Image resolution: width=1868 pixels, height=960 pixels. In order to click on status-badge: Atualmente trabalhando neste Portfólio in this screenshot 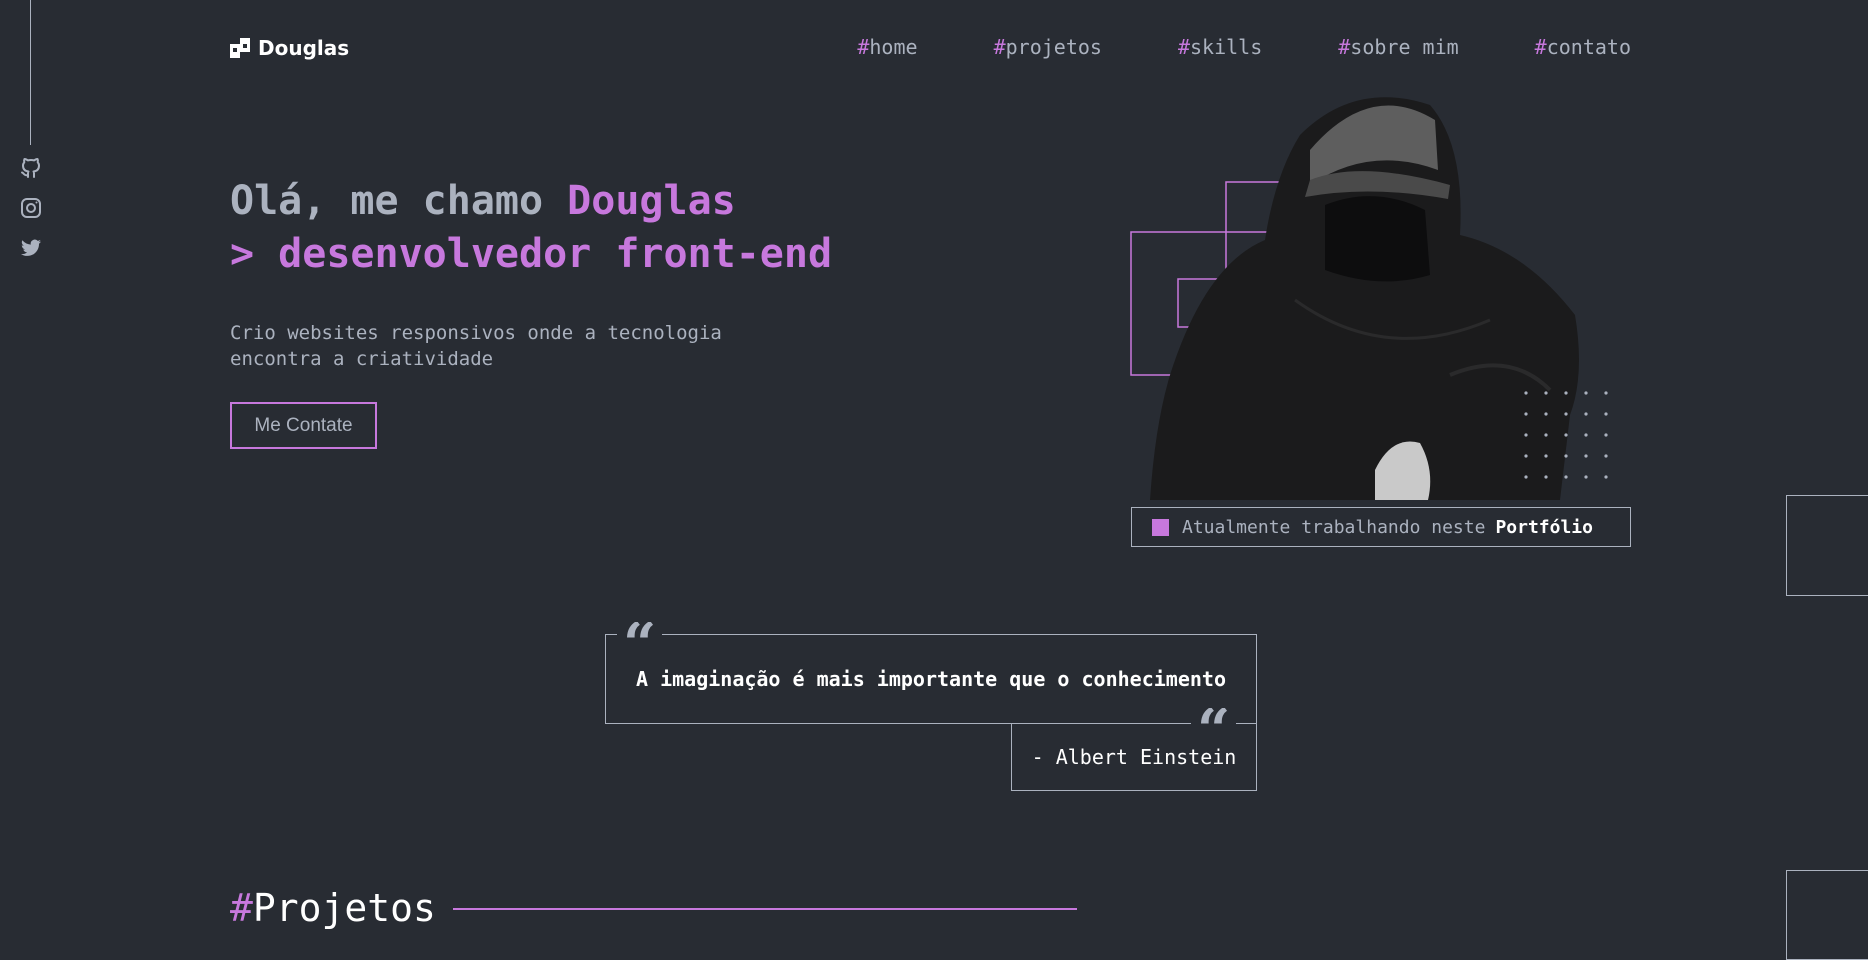, I will do `click(1381, 527)`.